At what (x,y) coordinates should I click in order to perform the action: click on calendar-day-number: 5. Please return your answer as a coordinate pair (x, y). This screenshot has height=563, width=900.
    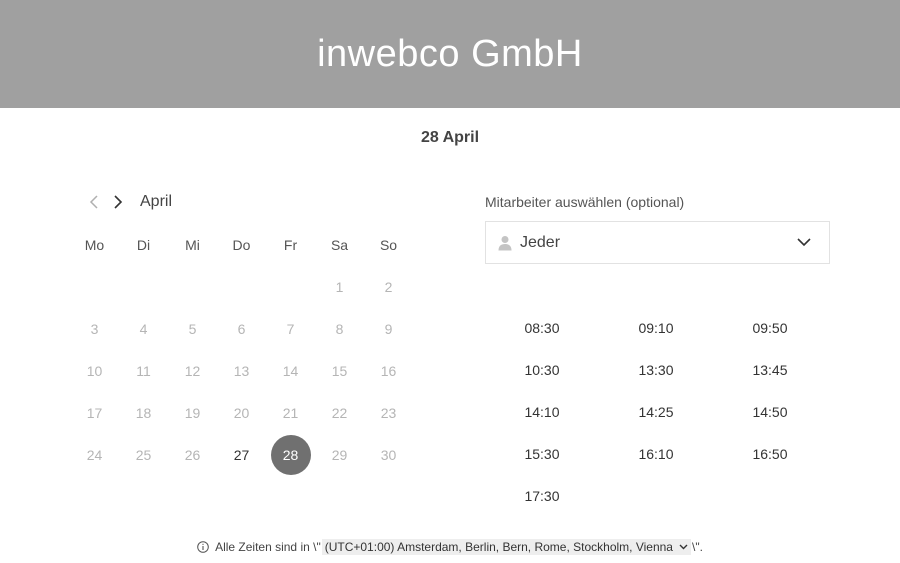
    Looking at the image, I should click on (192, 329).